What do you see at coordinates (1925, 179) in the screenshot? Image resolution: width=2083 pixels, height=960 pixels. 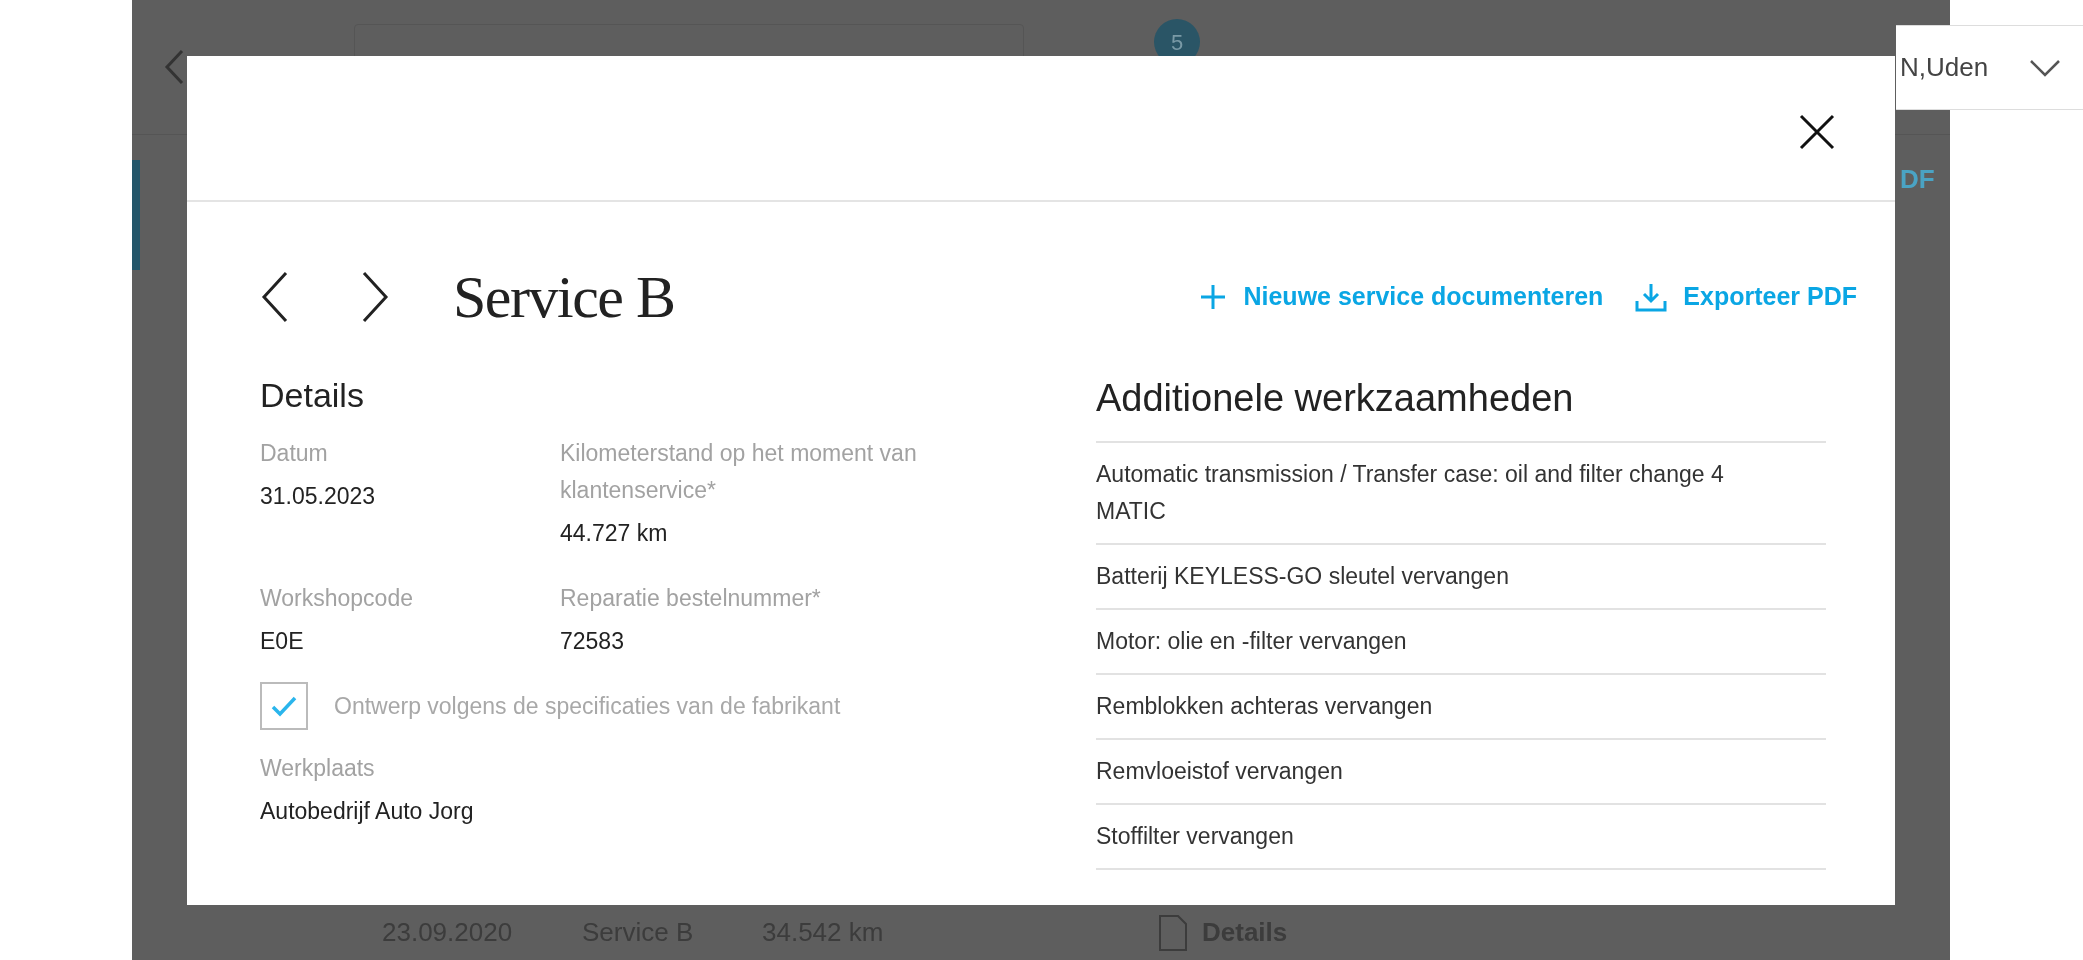 I see `export-link: DF` at bounding box center [1925, 179].